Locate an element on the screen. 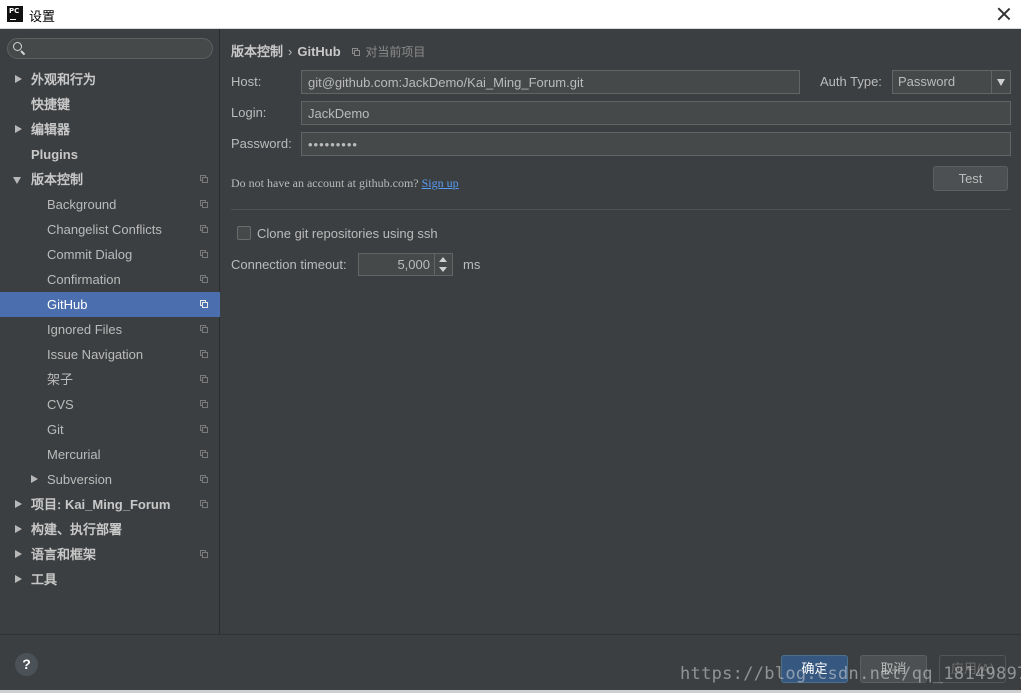 This screenshot has width=1021, height=693. sidebar-item: Background is located at coordinates (110, 204).